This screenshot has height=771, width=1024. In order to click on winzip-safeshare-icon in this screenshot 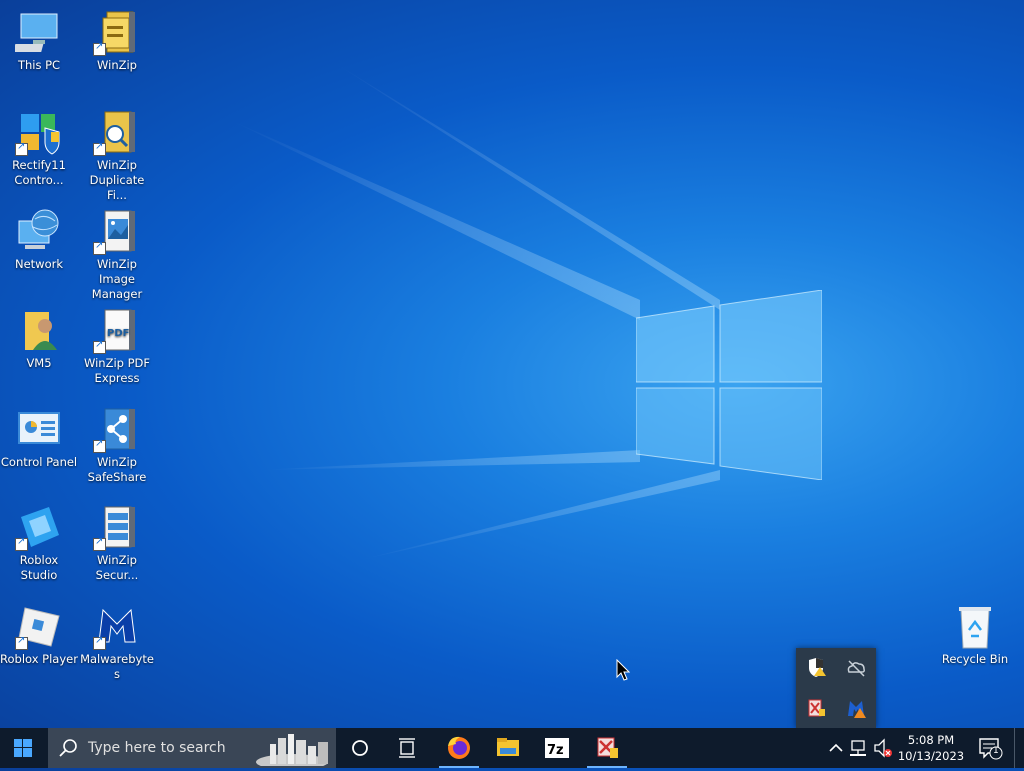, I will do `click(117, 429)`.